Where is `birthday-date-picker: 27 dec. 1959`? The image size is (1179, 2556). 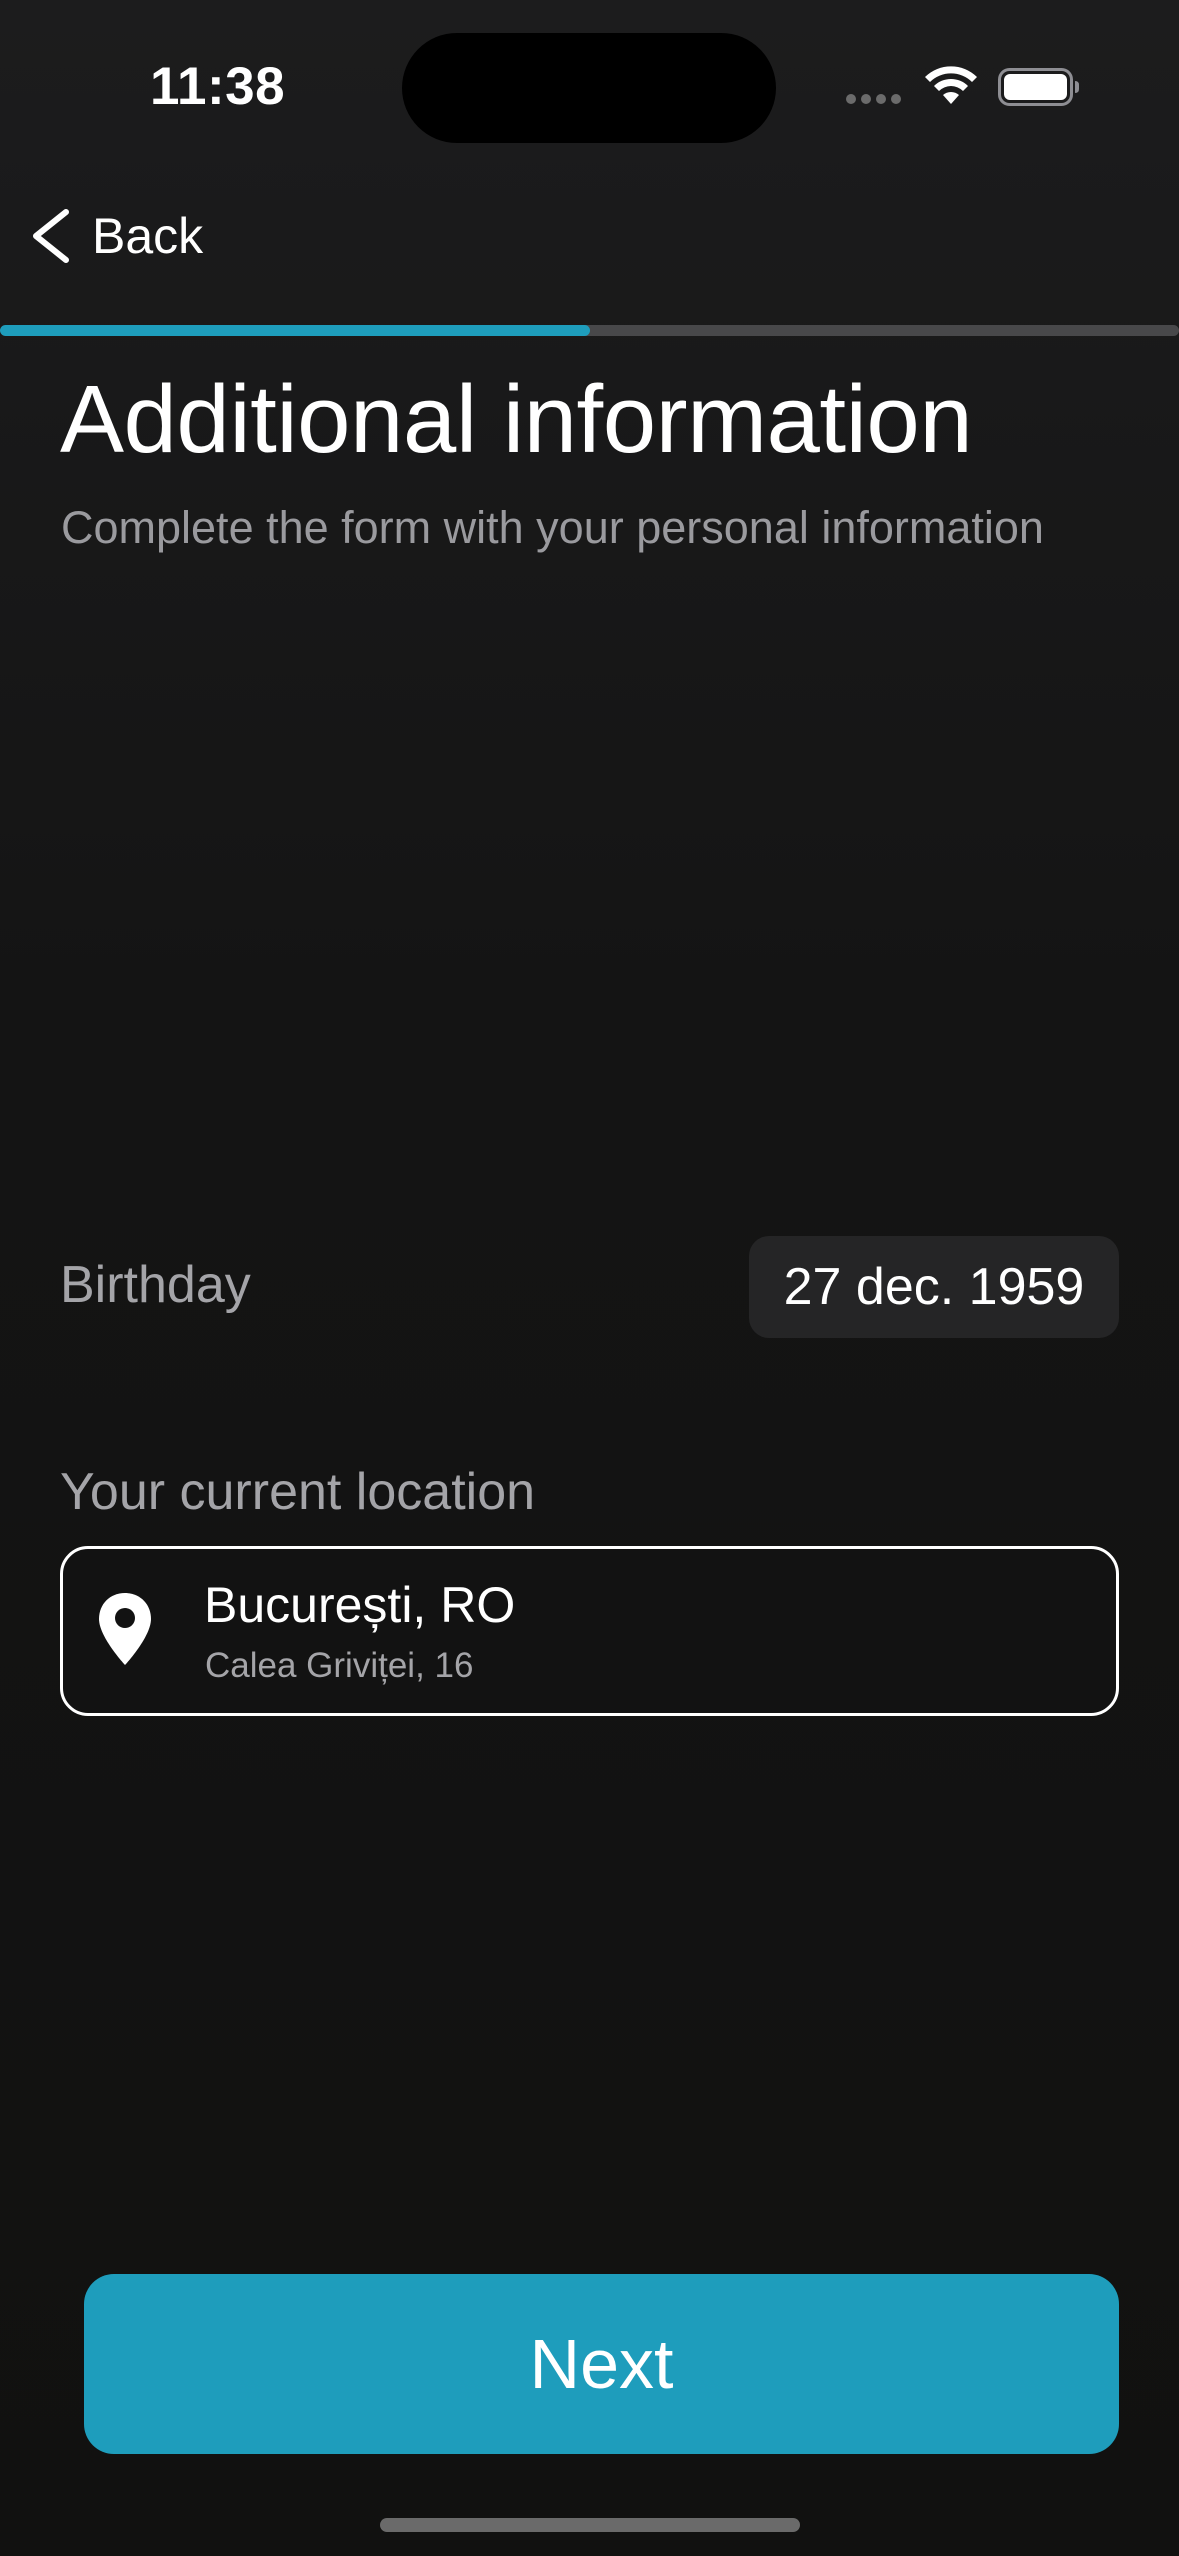 birthday-date-picker: 27 dec. 1959 is located at coordinates (934, 1287).